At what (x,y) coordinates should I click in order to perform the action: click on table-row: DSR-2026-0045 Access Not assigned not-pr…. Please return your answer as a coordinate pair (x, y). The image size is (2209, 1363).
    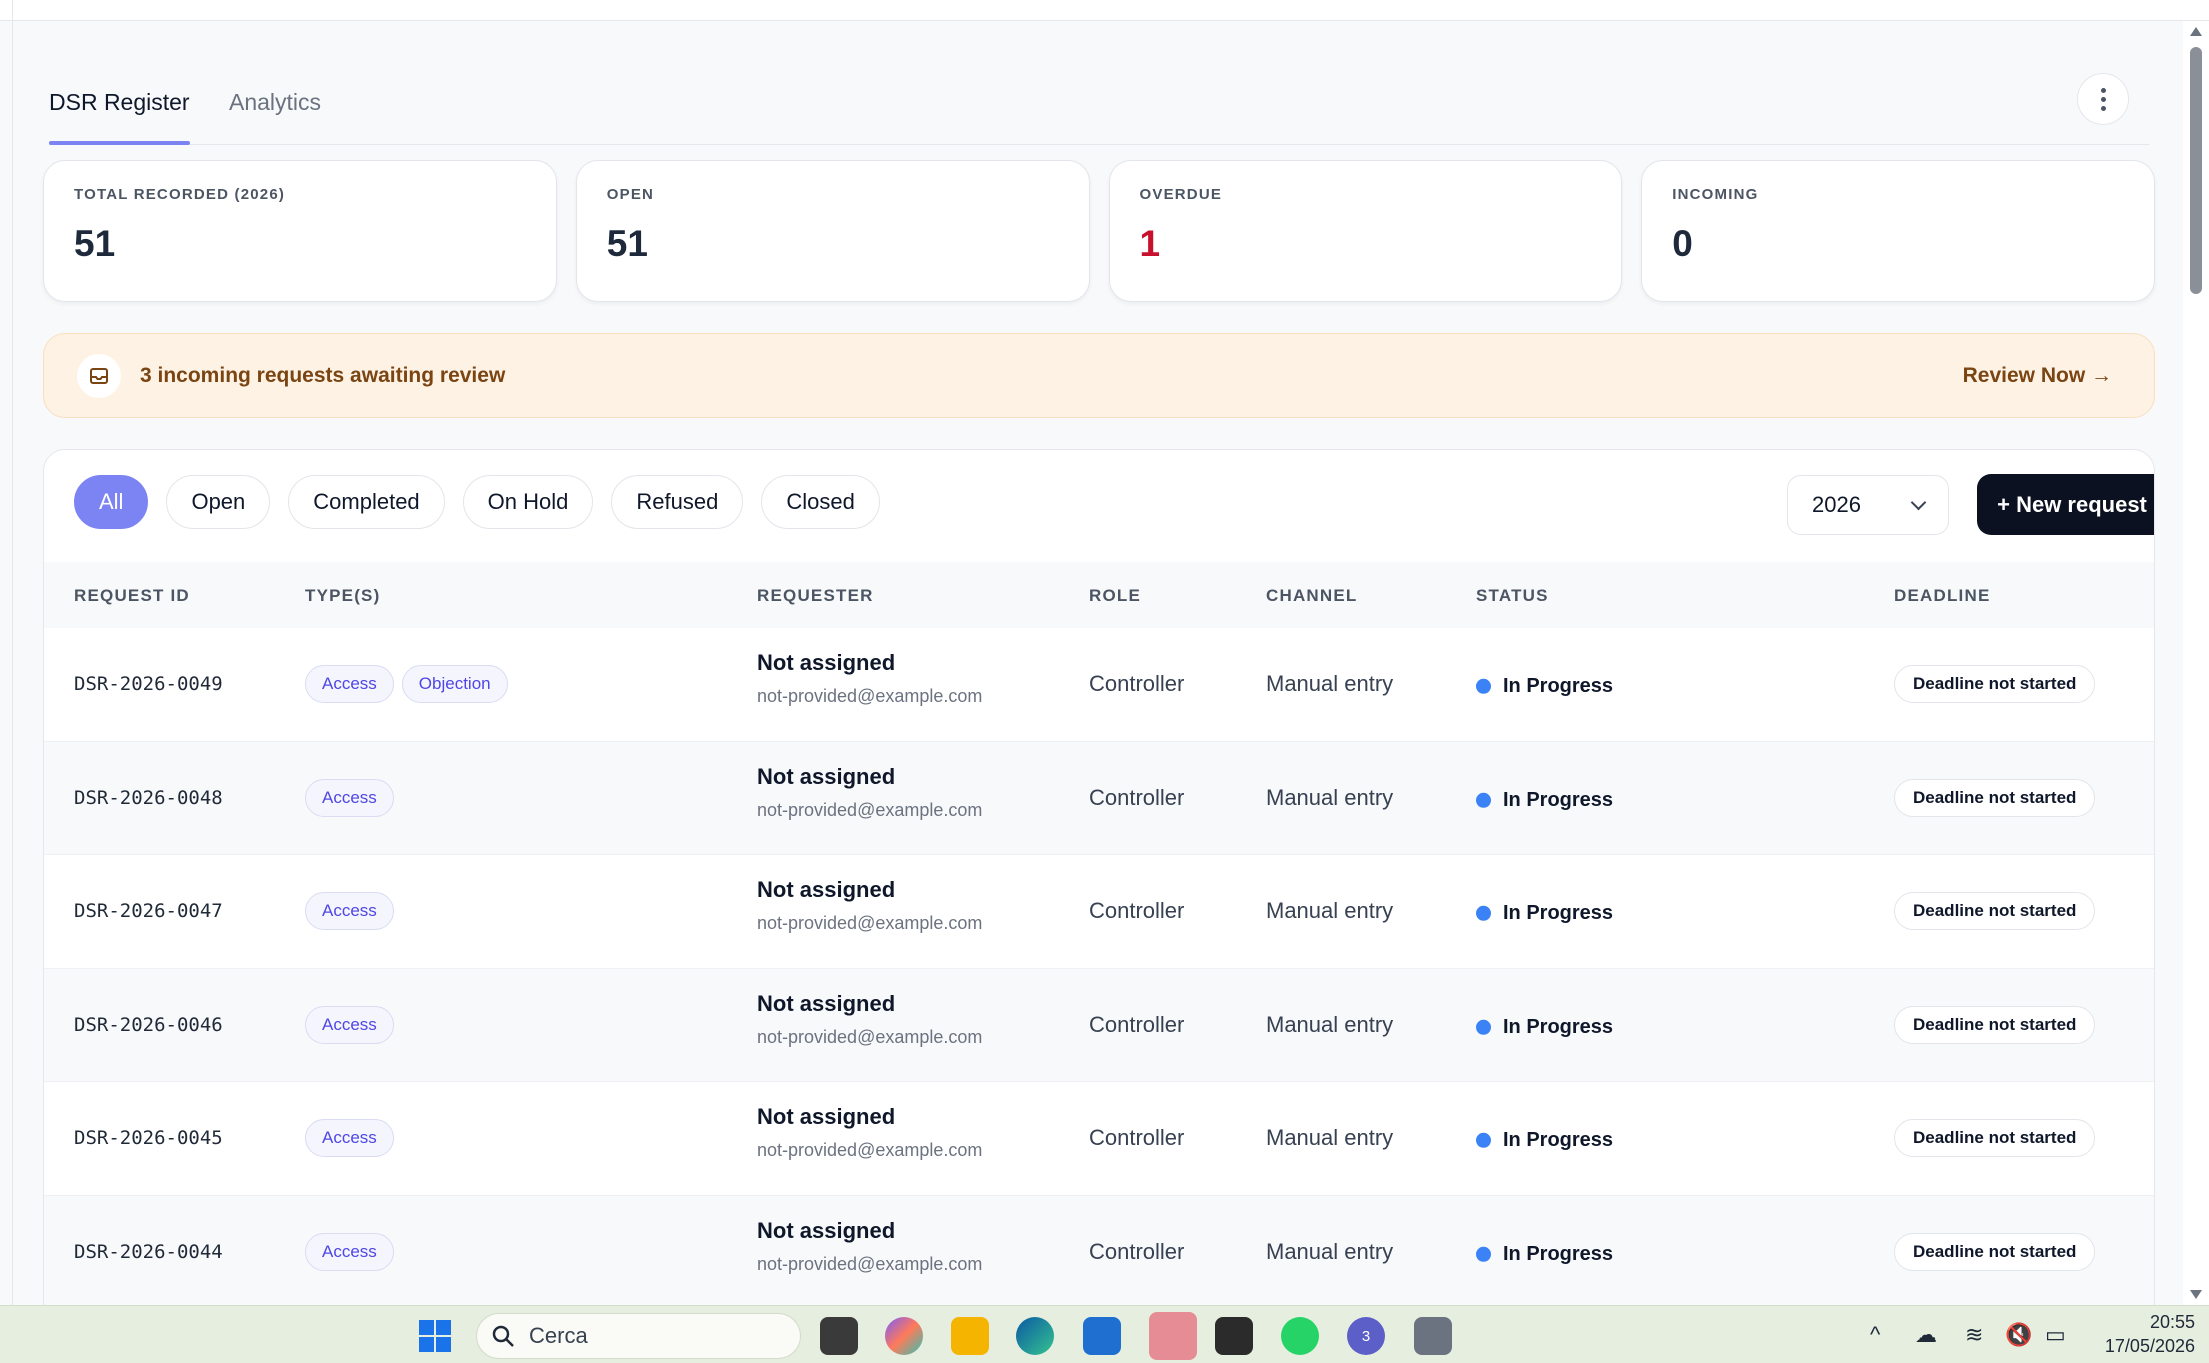
    Looking at the image, I should click on (1099, 1139).